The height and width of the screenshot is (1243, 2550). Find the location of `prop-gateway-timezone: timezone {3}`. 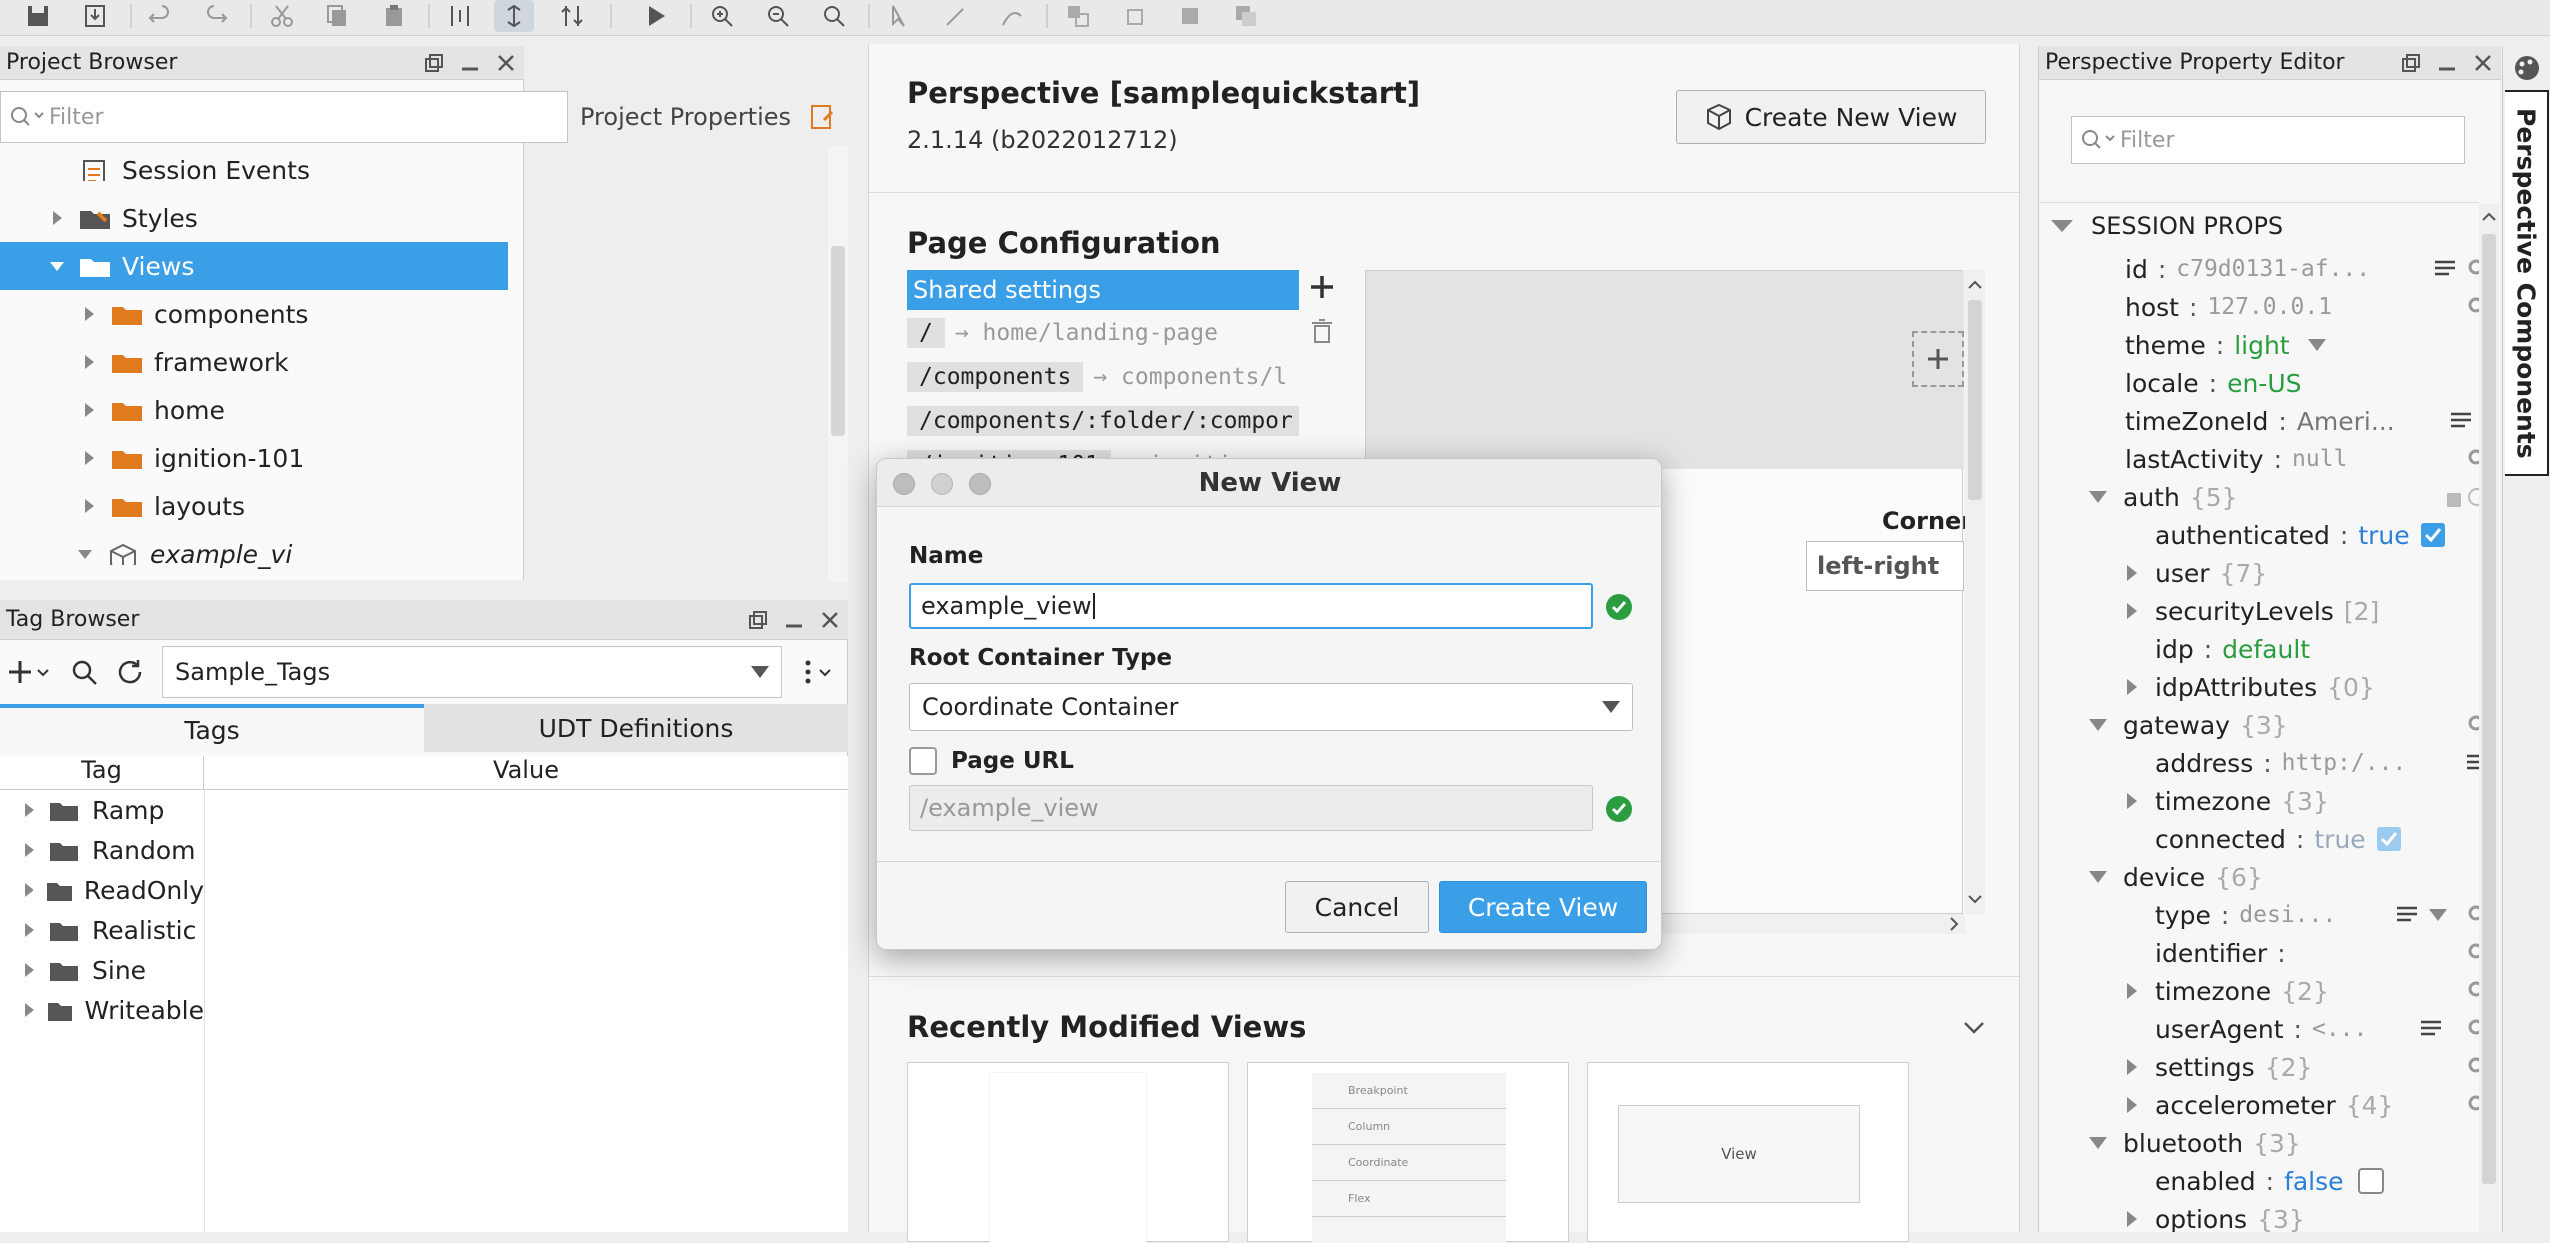

prop-gateway-timezone: timezone {3} is located at coordinates (2304, 801).